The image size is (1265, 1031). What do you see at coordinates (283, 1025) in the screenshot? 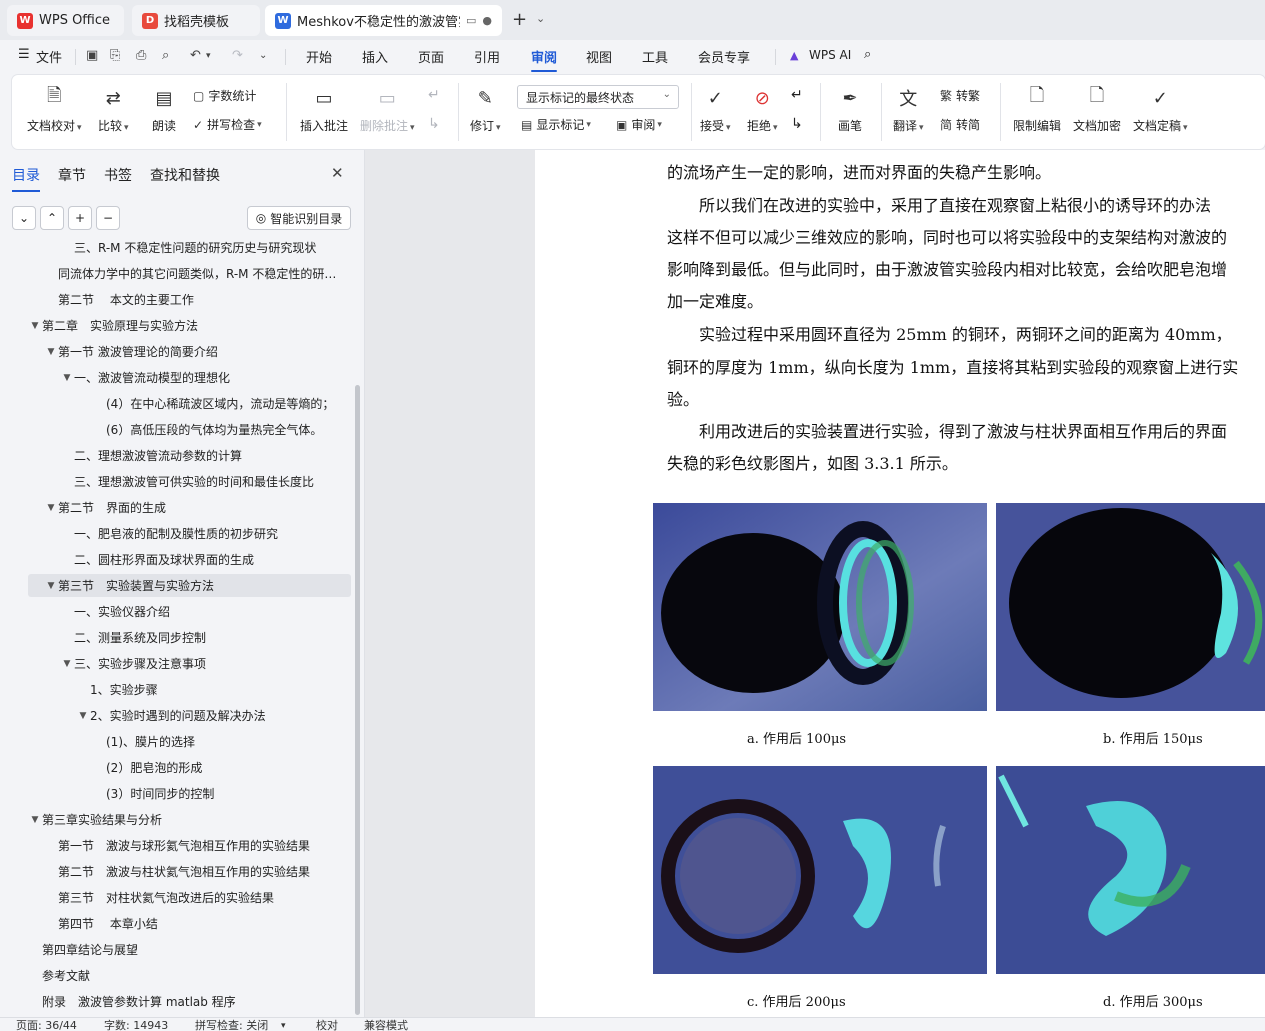
I see `chevron-down-icon: ▾` at bounding box center [283, 1025].